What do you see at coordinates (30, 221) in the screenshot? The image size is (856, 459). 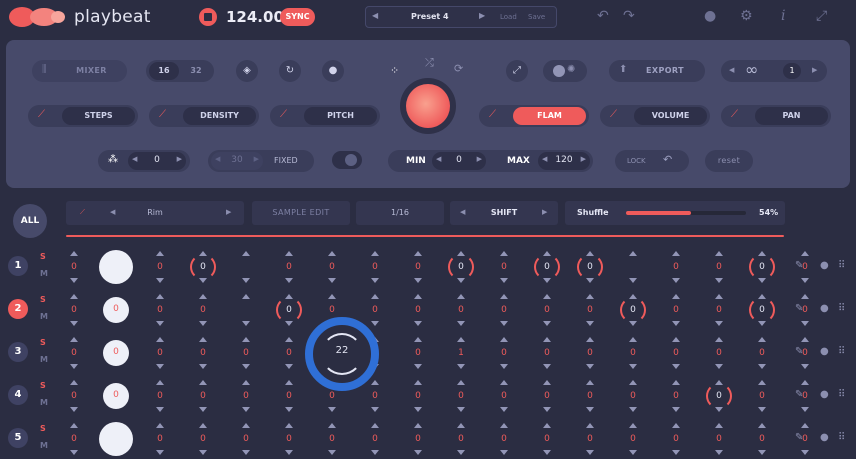 I see `all-button: ALL` at bounding box center [30, 221].